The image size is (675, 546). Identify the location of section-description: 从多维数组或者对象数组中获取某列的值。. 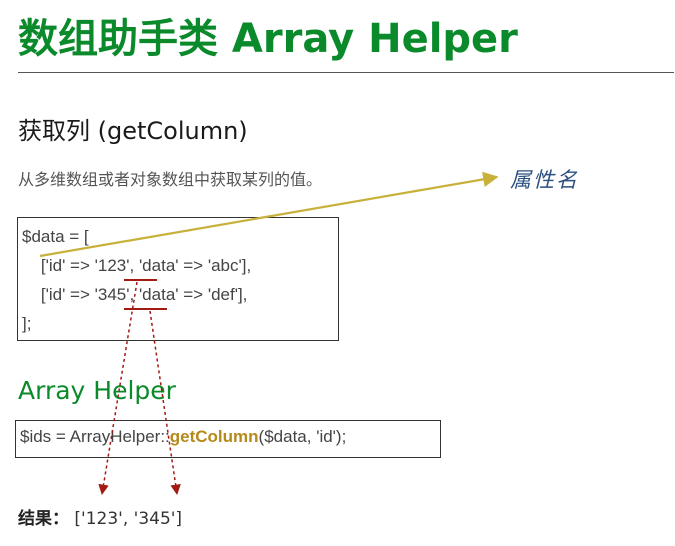
(170, 179).